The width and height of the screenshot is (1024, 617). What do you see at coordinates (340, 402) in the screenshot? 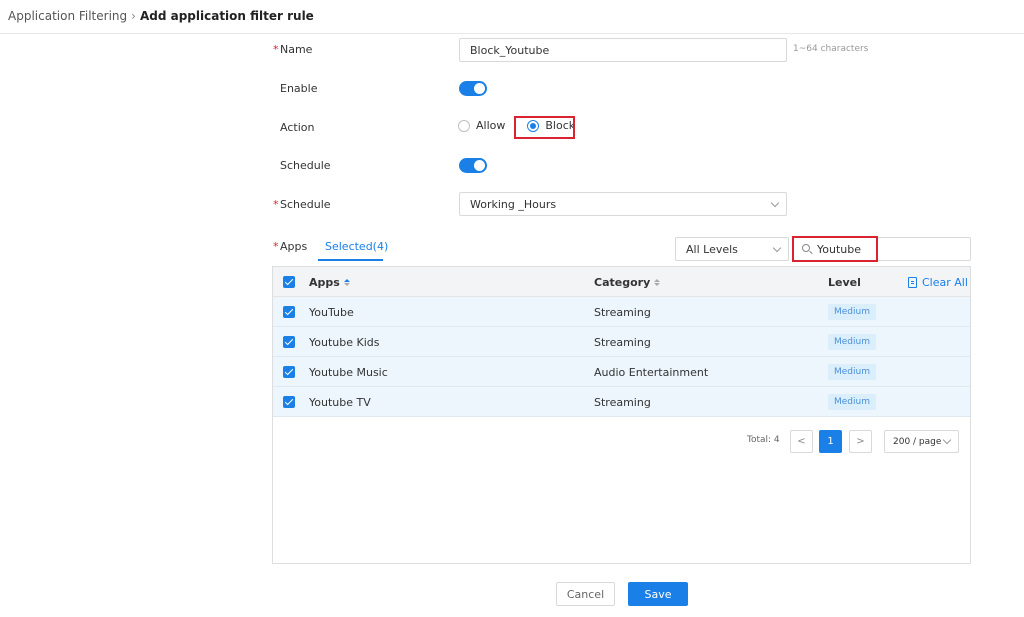
I see `app-name: Youtube TV` at bounding box center [340, 402].